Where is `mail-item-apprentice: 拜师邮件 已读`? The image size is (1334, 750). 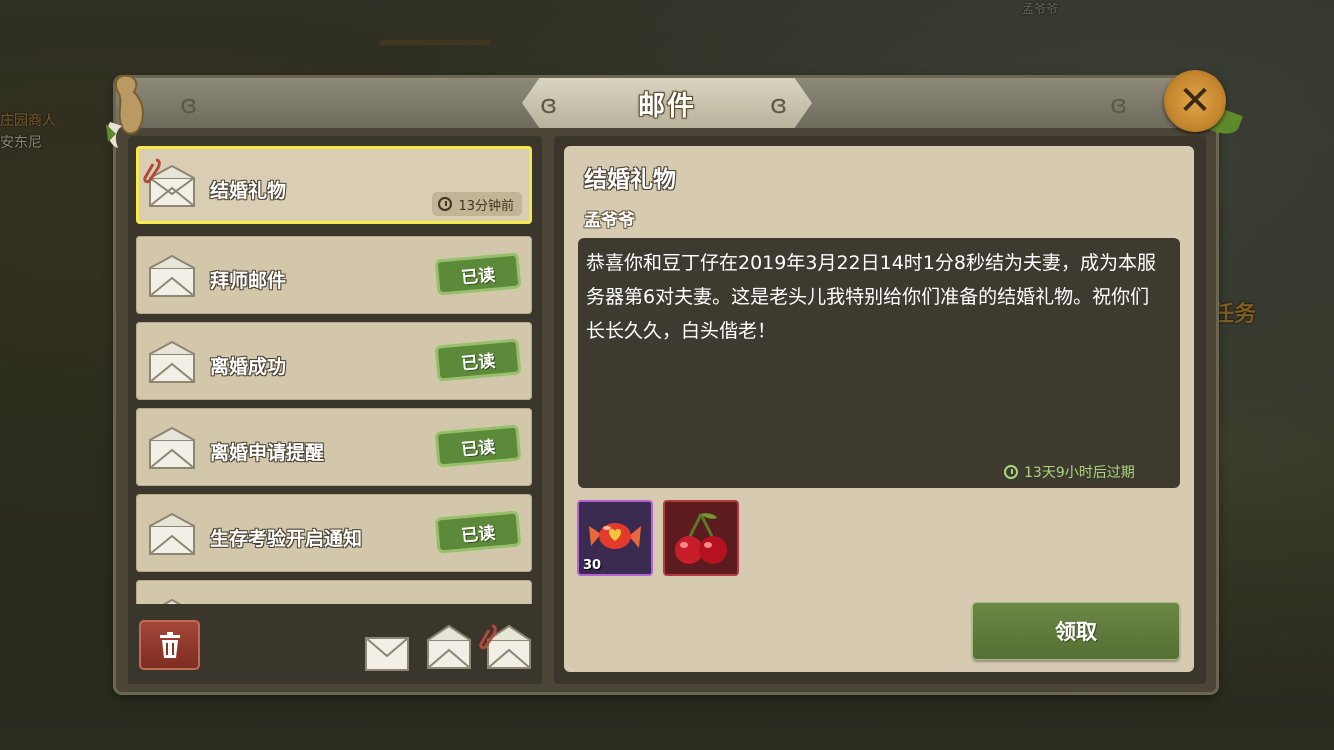
mail-item-apprentice: 拜师邮件 已读 is located at coordinates (334, 275).